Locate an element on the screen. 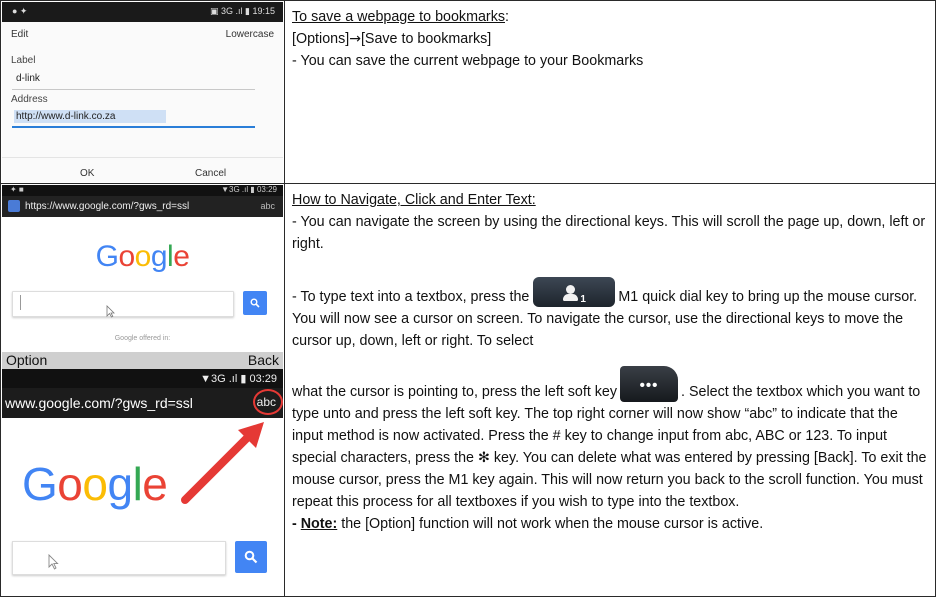 The width and height of the screenshot is (936, 597). url-text: https://www.google.com/?gws_rd=ssl is located at coordinates (107, 206).